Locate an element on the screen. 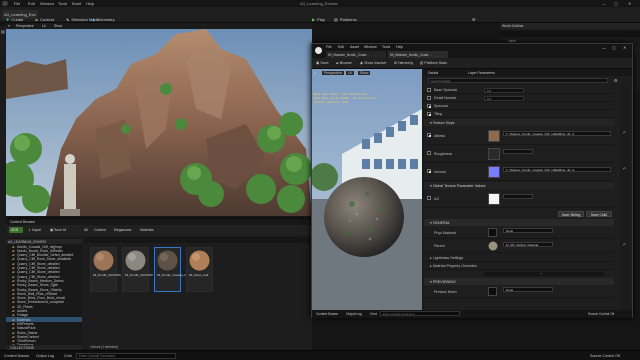 This screenshot has width=640, height=360. save-sibling-button: Save Sibling is located at coordinates (571, 214).